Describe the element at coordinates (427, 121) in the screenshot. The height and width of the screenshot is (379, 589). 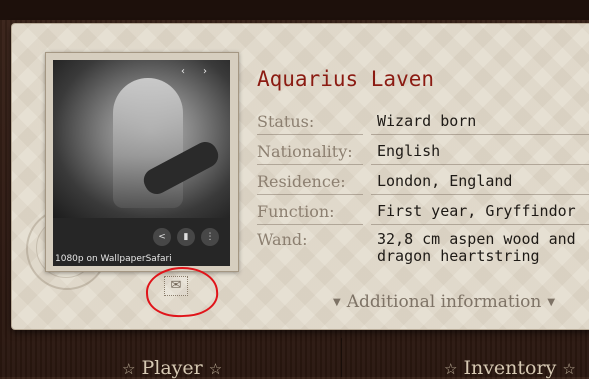
I see `field-value: Wizard born` at that location.